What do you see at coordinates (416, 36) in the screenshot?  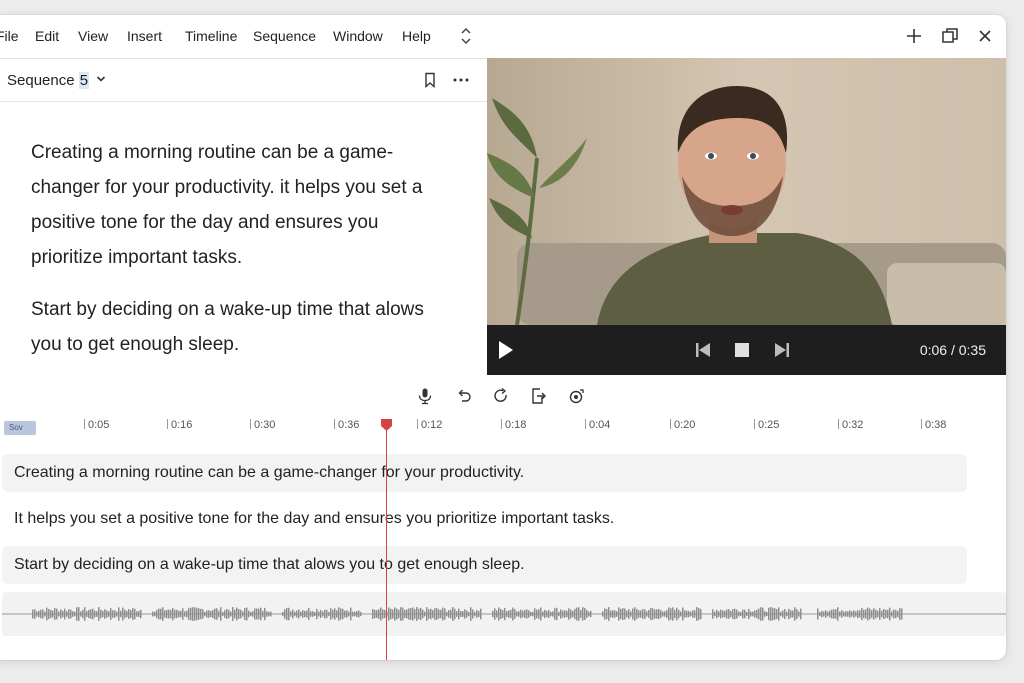 I see `menu-help: Help` at bounding box center [416, 36].